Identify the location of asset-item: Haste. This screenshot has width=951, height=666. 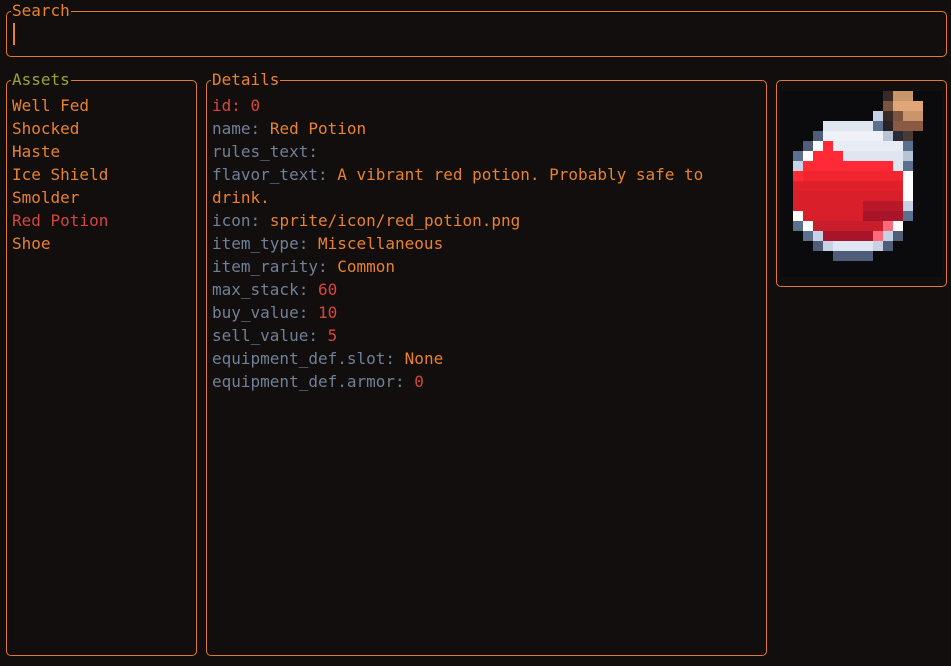
(60, 151).